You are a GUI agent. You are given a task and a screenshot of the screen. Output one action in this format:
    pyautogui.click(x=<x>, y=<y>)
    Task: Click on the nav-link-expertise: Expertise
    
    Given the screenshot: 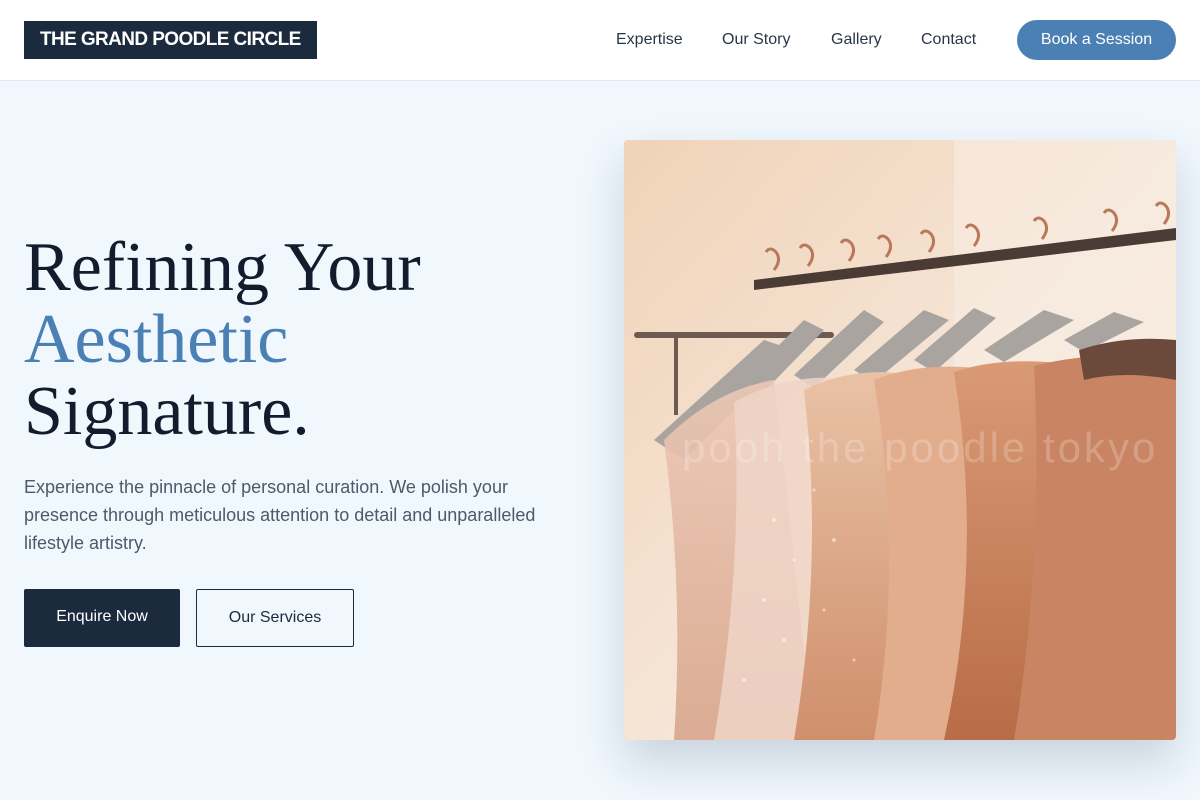 What is the action you would take?
    pyautogui.click(x=649, y=40)
    